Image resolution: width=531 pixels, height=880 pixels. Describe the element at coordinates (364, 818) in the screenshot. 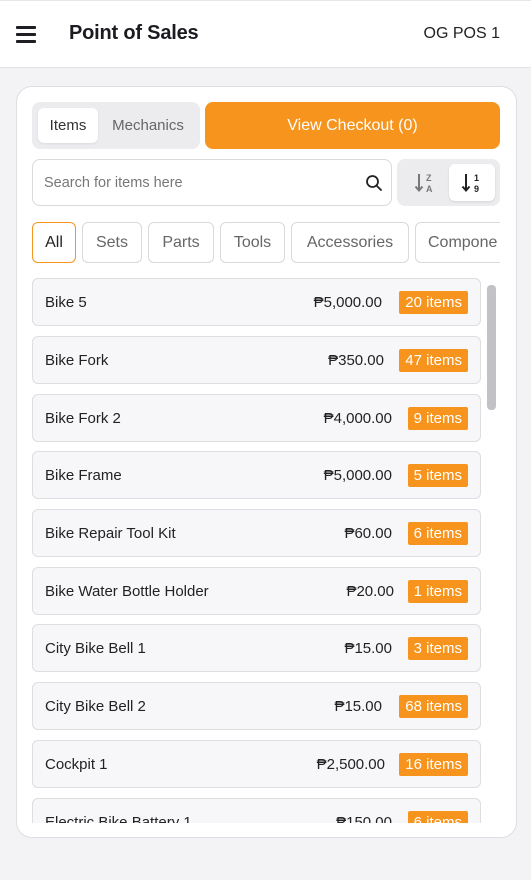

I see `item-price: ₱150.00` at that location.